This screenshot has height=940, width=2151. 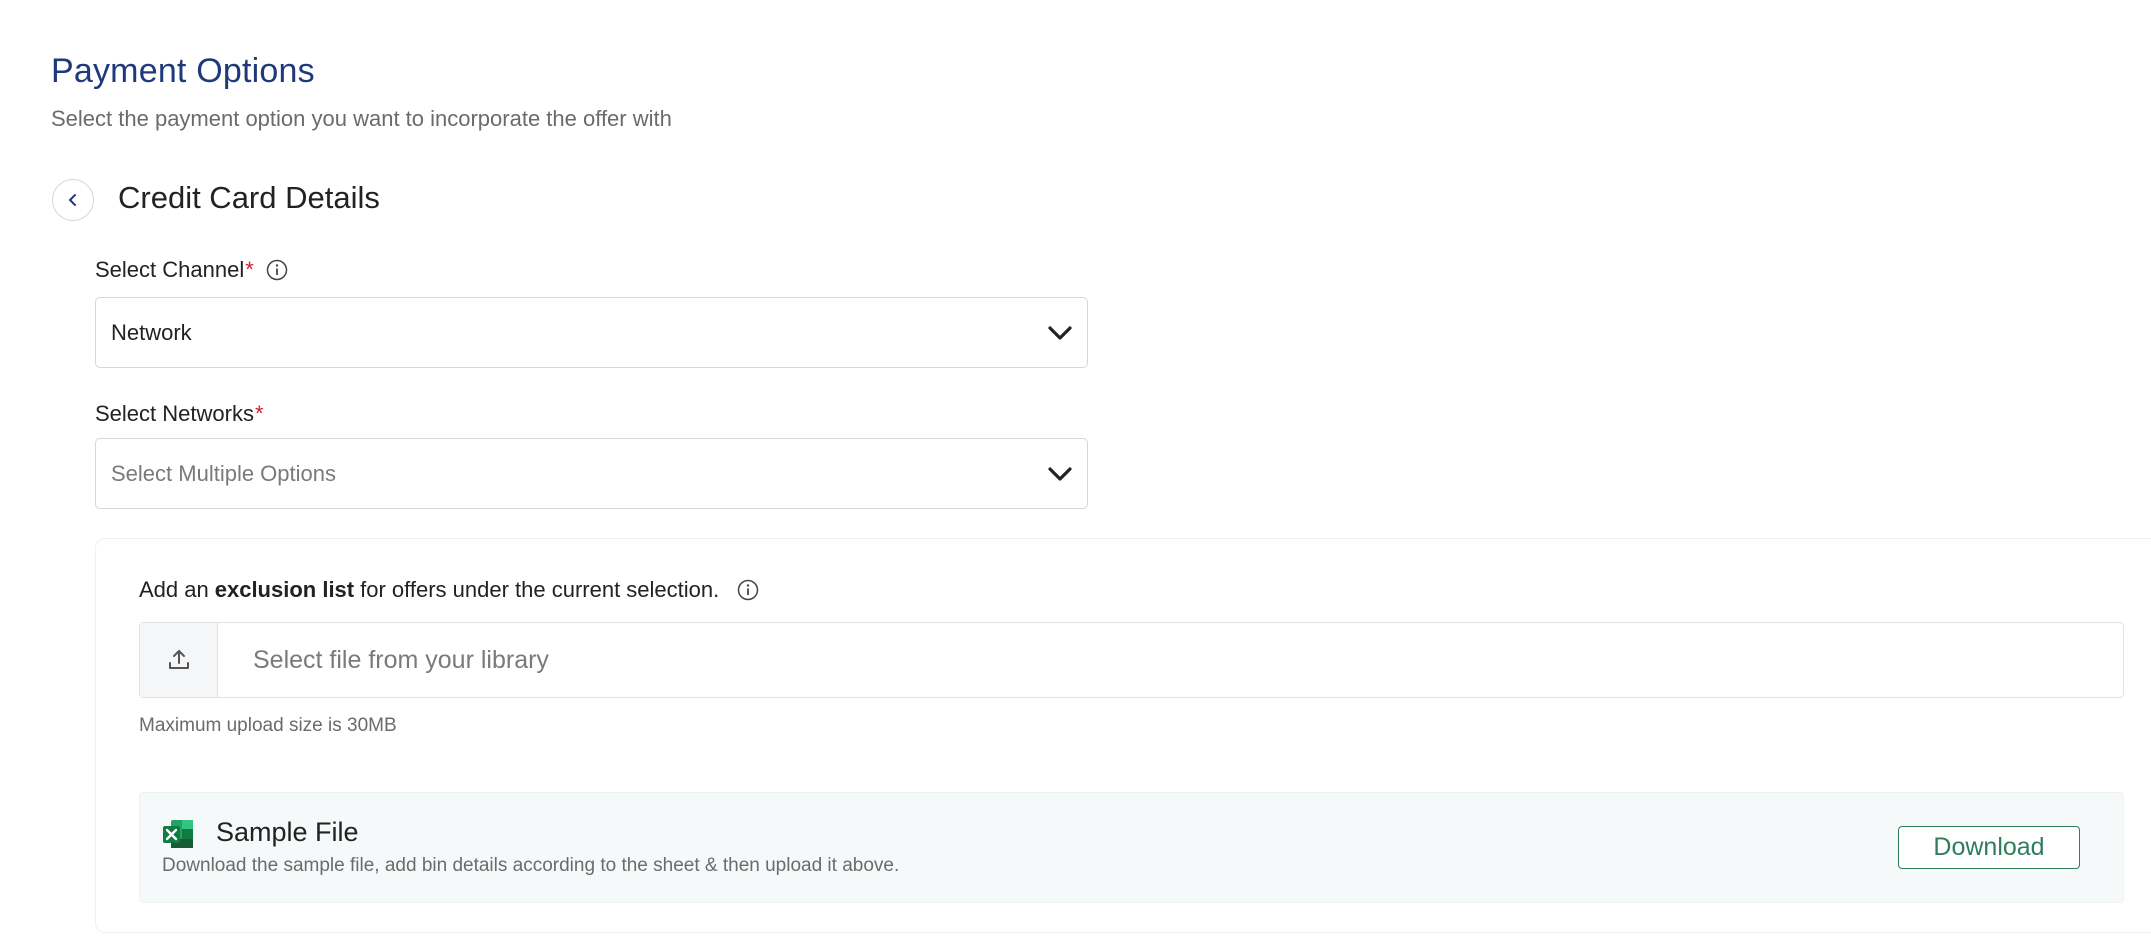 What do you see at coordinates (178, 834) in the screenshot?
I see `excel-file-icon` at bounding box center [178, 834].